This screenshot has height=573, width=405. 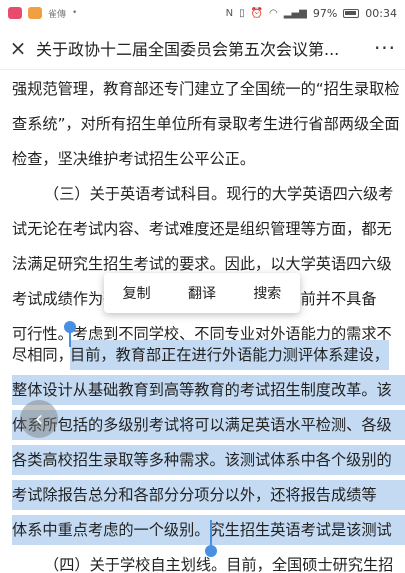 I want to click on title-bar: × 关于政协十二届全国委员会第五次会议第... ···, so click(x=202, y=48).